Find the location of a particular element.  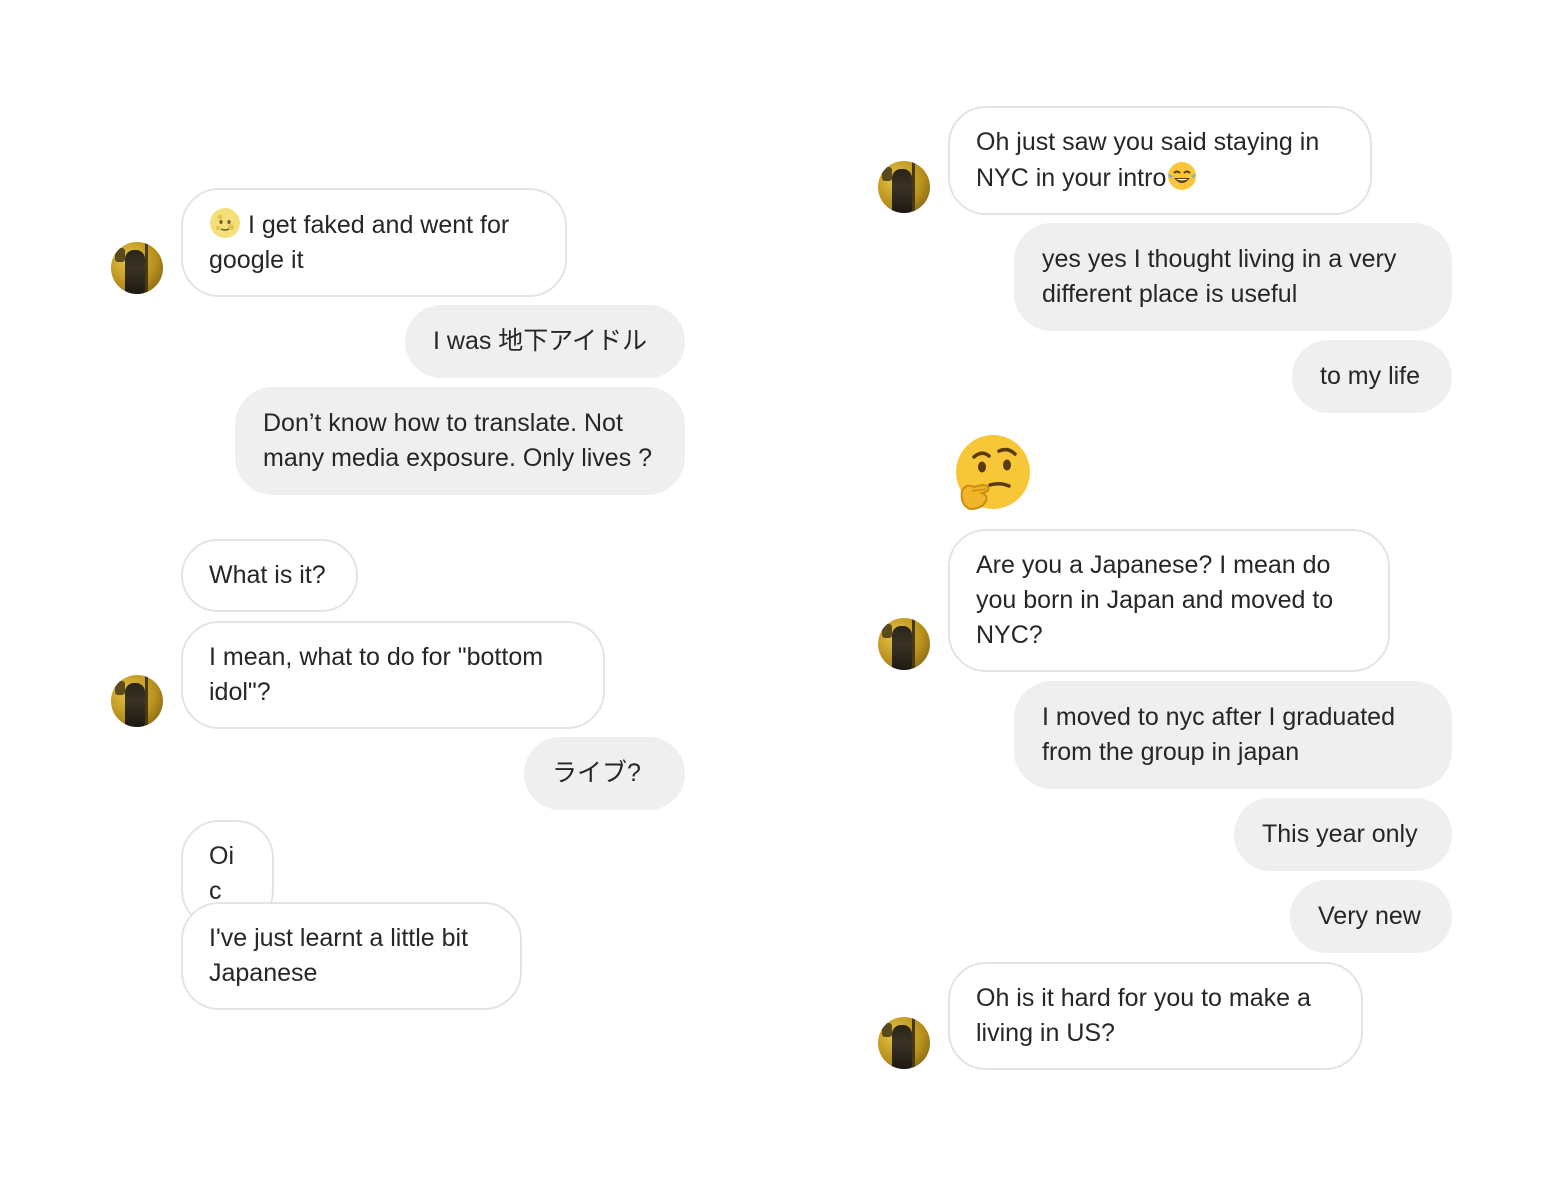

outgoing-message: This year only is located at coordinates (1343, 834).